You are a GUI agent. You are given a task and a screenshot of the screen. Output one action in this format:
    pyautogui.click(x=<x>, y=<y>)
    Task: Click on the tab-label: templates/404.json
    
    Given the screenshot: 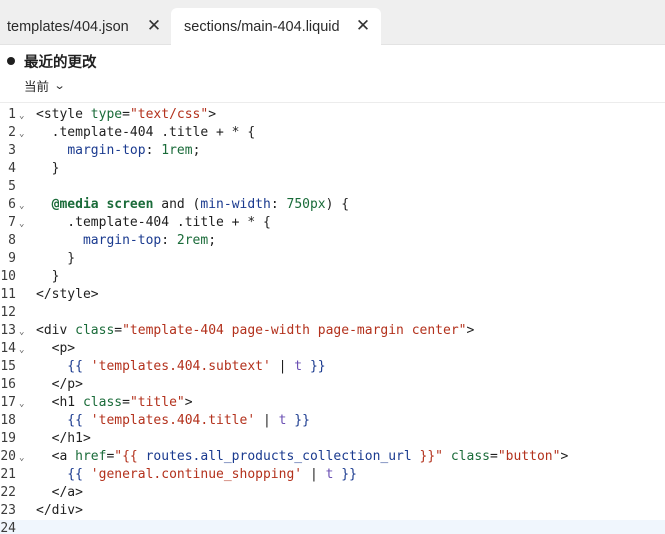 What is the action you would take?
    pyautogui.click(x=68, y=26)
    